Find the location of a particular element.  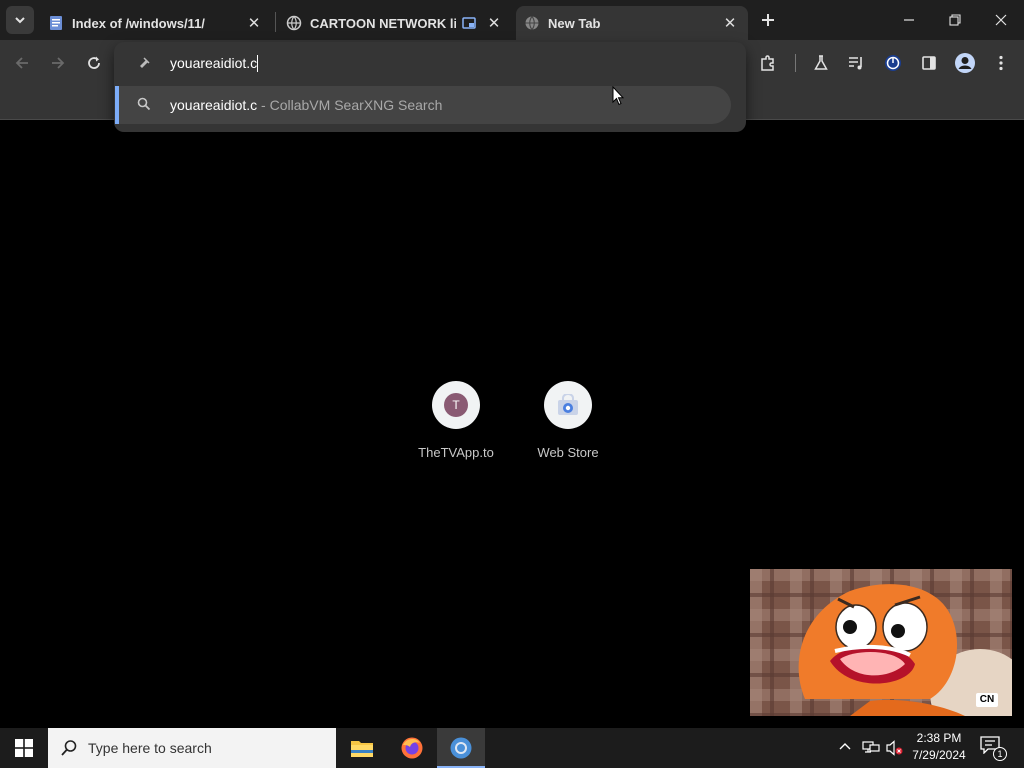

more-vertical-icon is located at coordinates (1001, 63).